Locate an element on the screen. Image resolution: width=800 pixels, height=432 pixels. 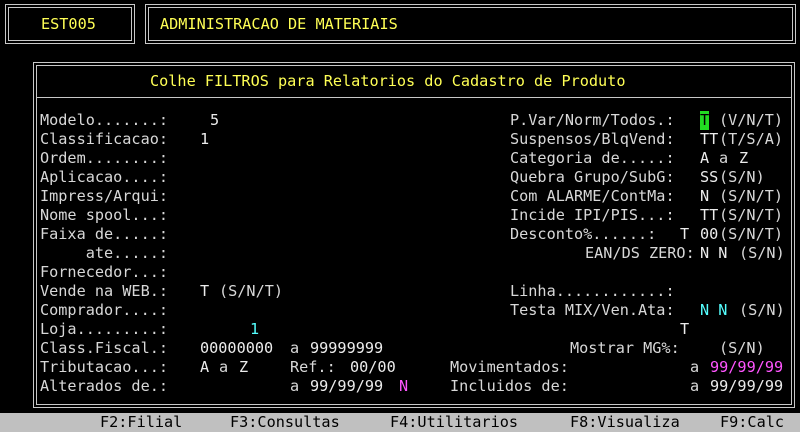
ipi-field: TT is located at coordinates (709, 215).